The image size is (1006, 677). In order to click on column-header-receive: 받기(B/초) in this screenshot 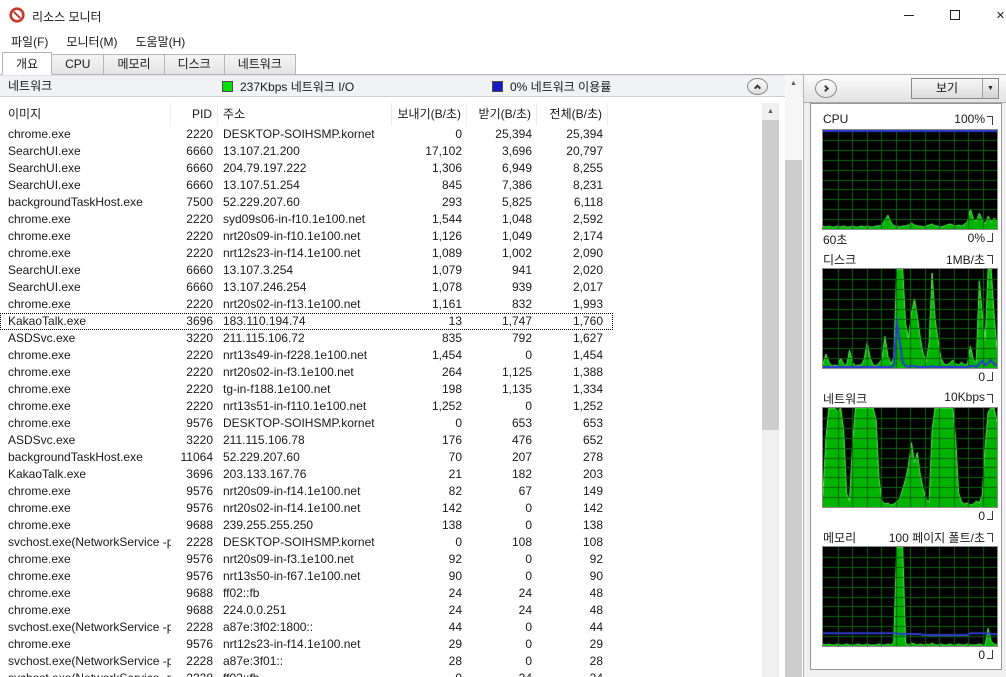, I will do `click(502, 114)`.